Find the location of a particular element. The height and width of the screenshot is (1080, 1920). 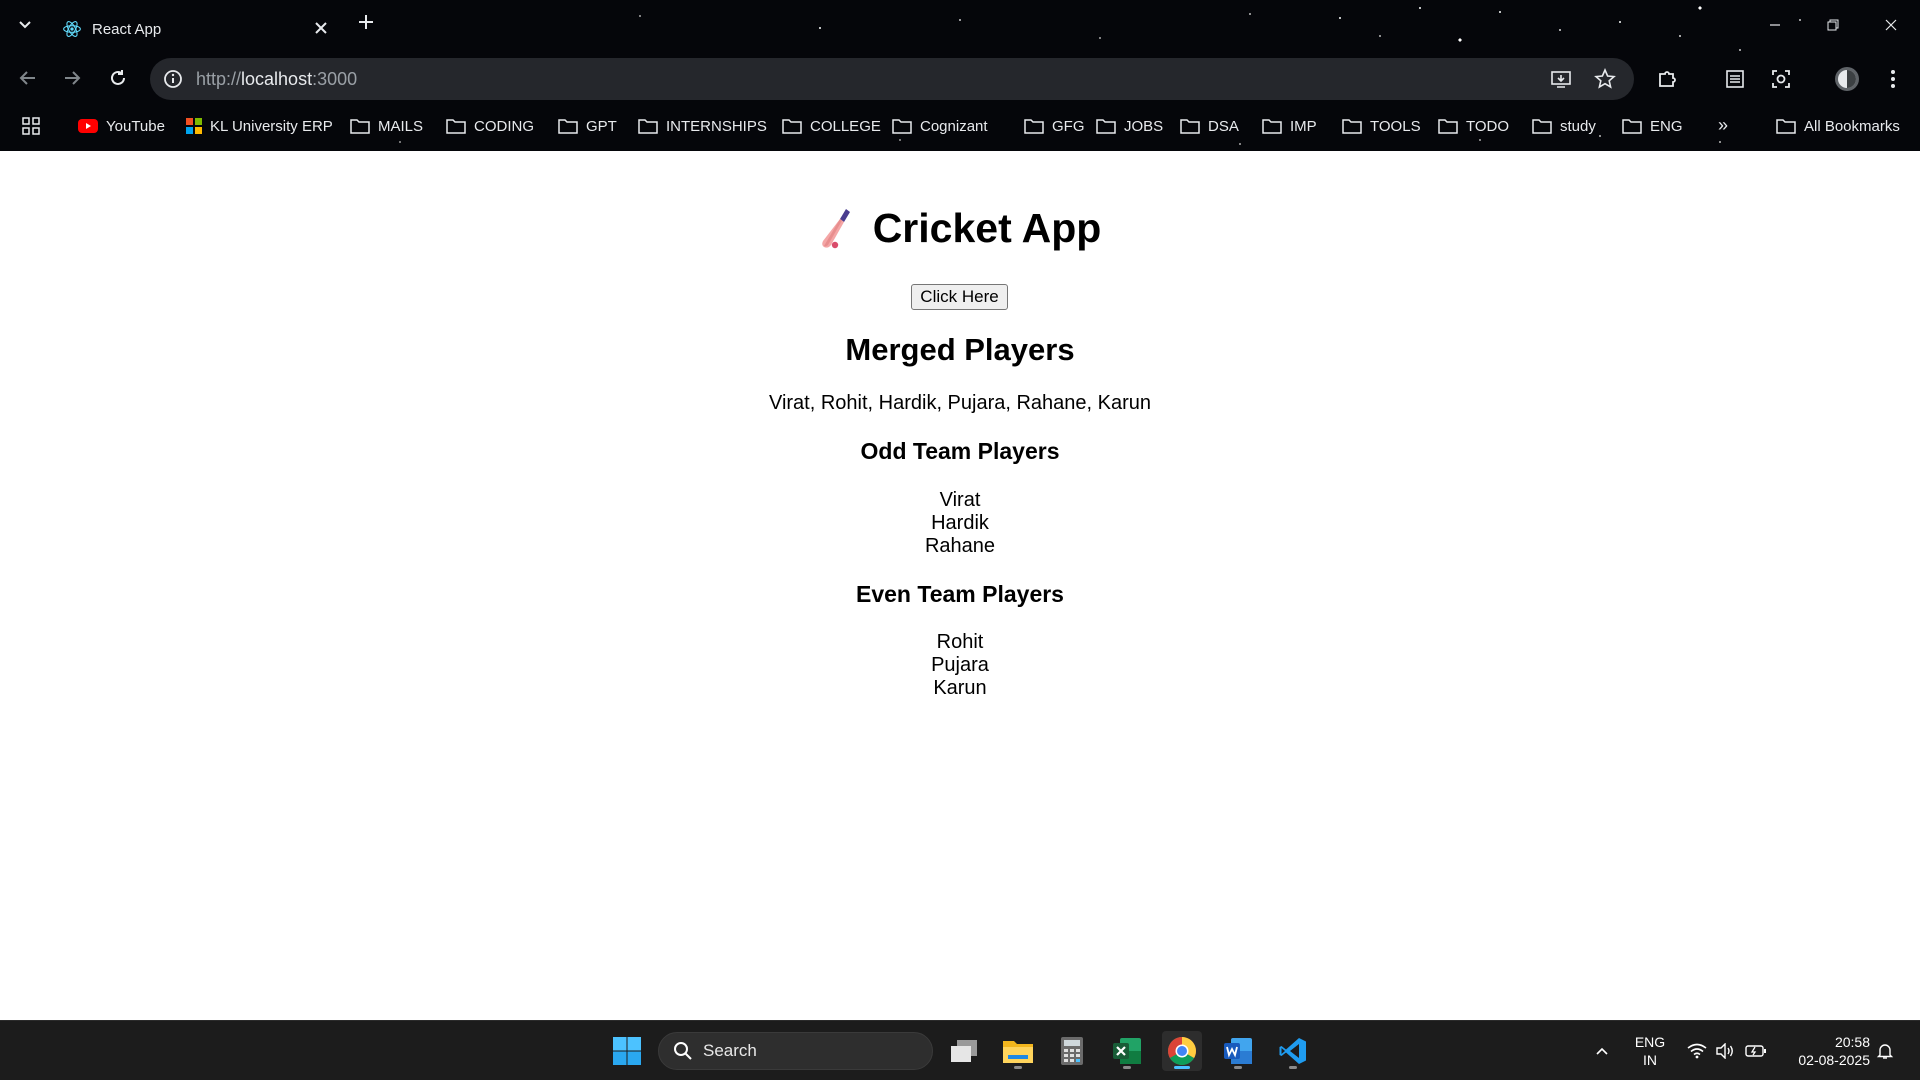

start-button is located at coordinates (627, 1051).